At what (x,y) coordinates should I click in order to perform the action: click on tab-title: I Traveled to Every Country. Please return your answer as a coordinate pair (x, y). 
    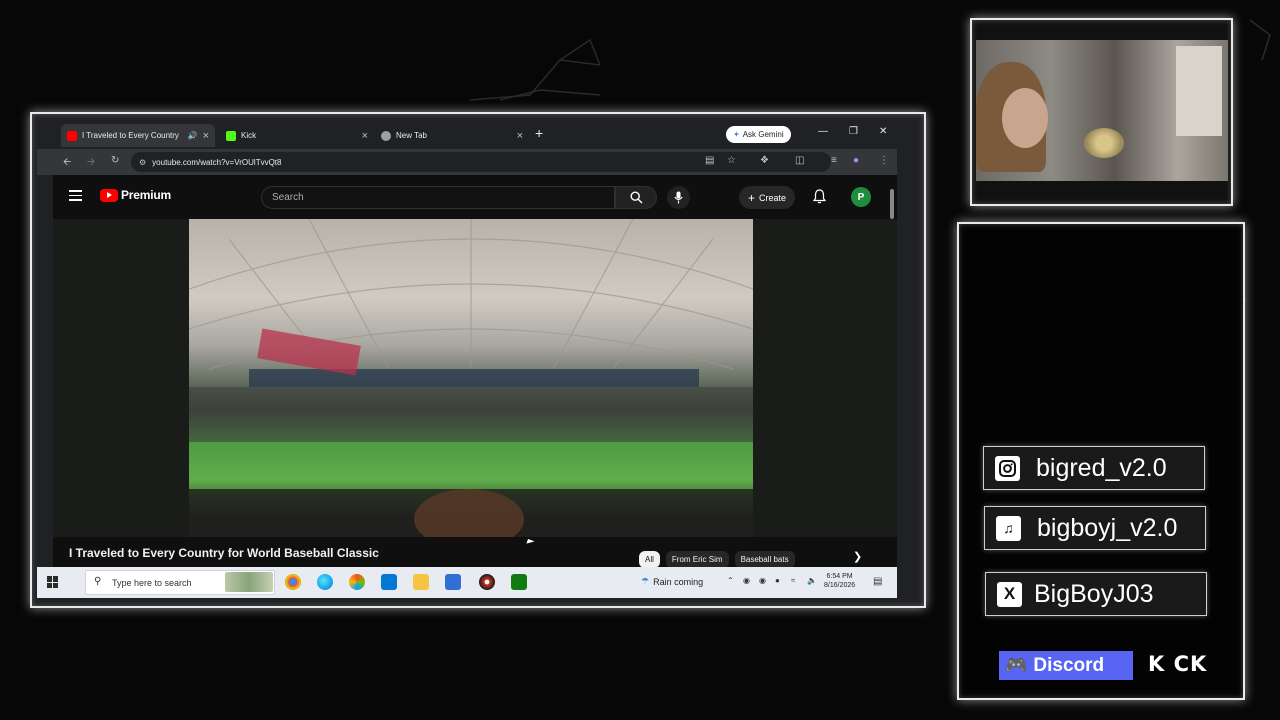
    Looking at the image, I should click on (130, 135).